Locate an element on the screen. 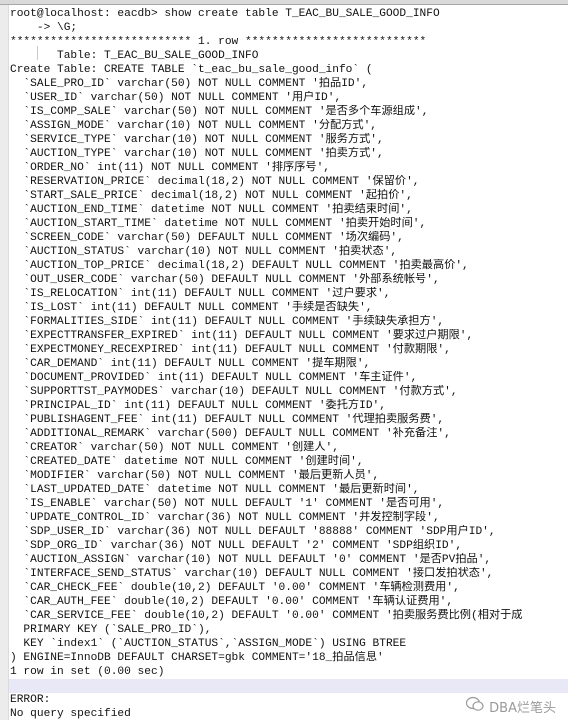 This screenshot has height=721, width=568. terminal-line: Table: T_EAC_BU_SALE_GOOD_INFO is located at coordinates (134, 56).